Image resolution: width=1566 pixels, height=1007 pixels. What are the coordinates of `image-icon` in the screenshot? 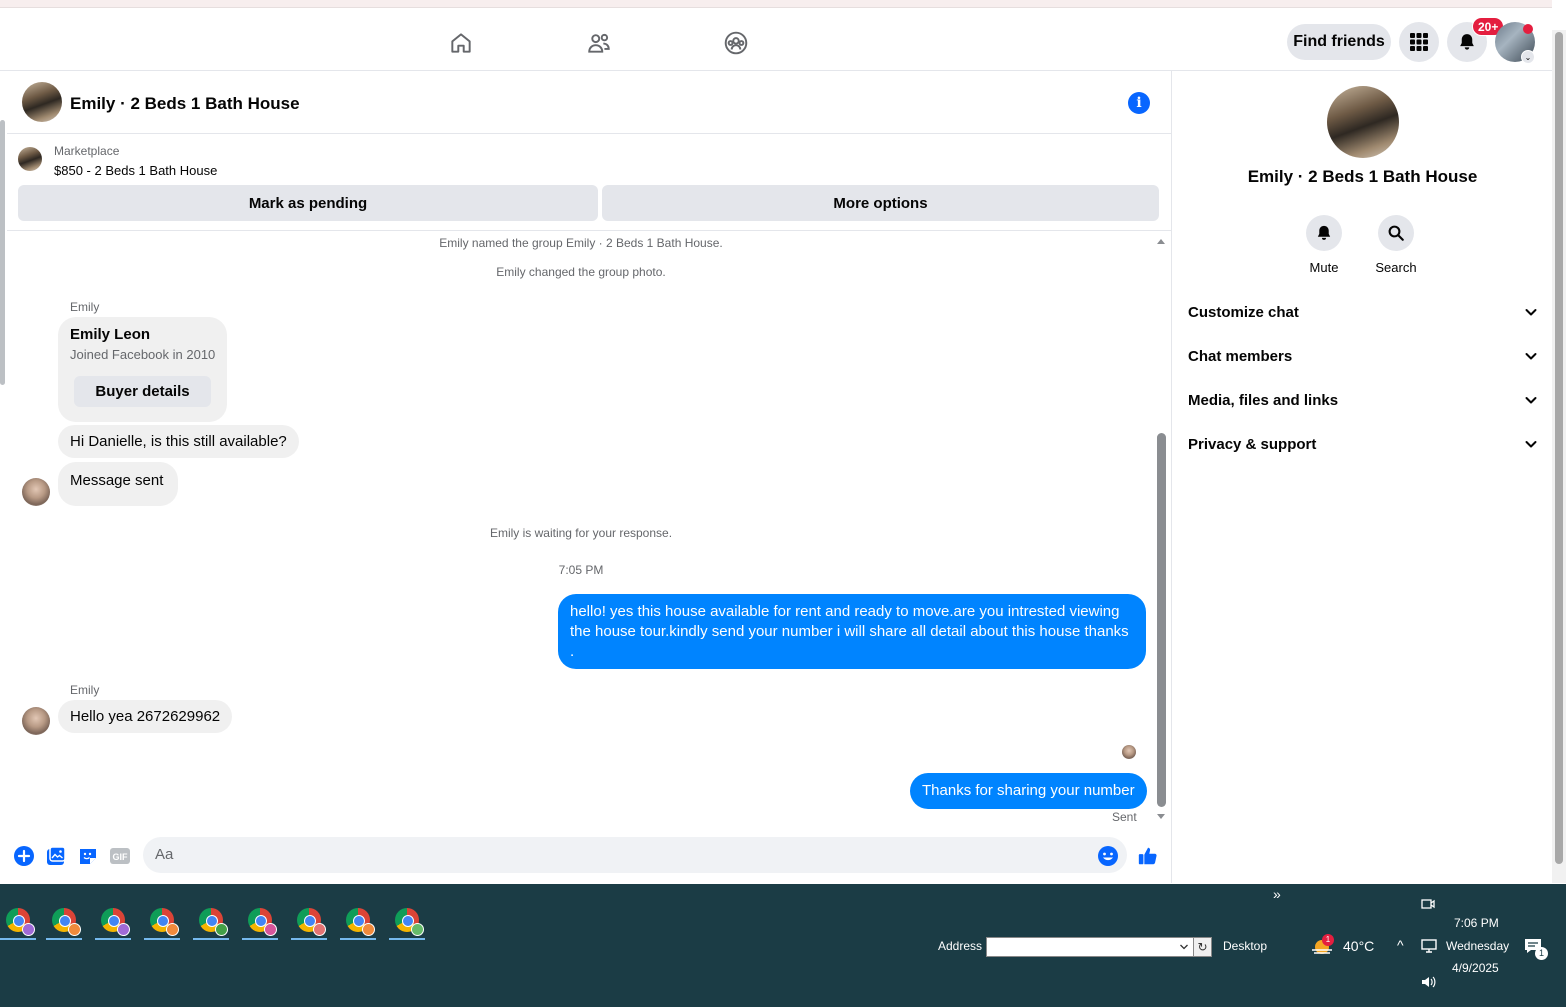 It's located at (56, 856).